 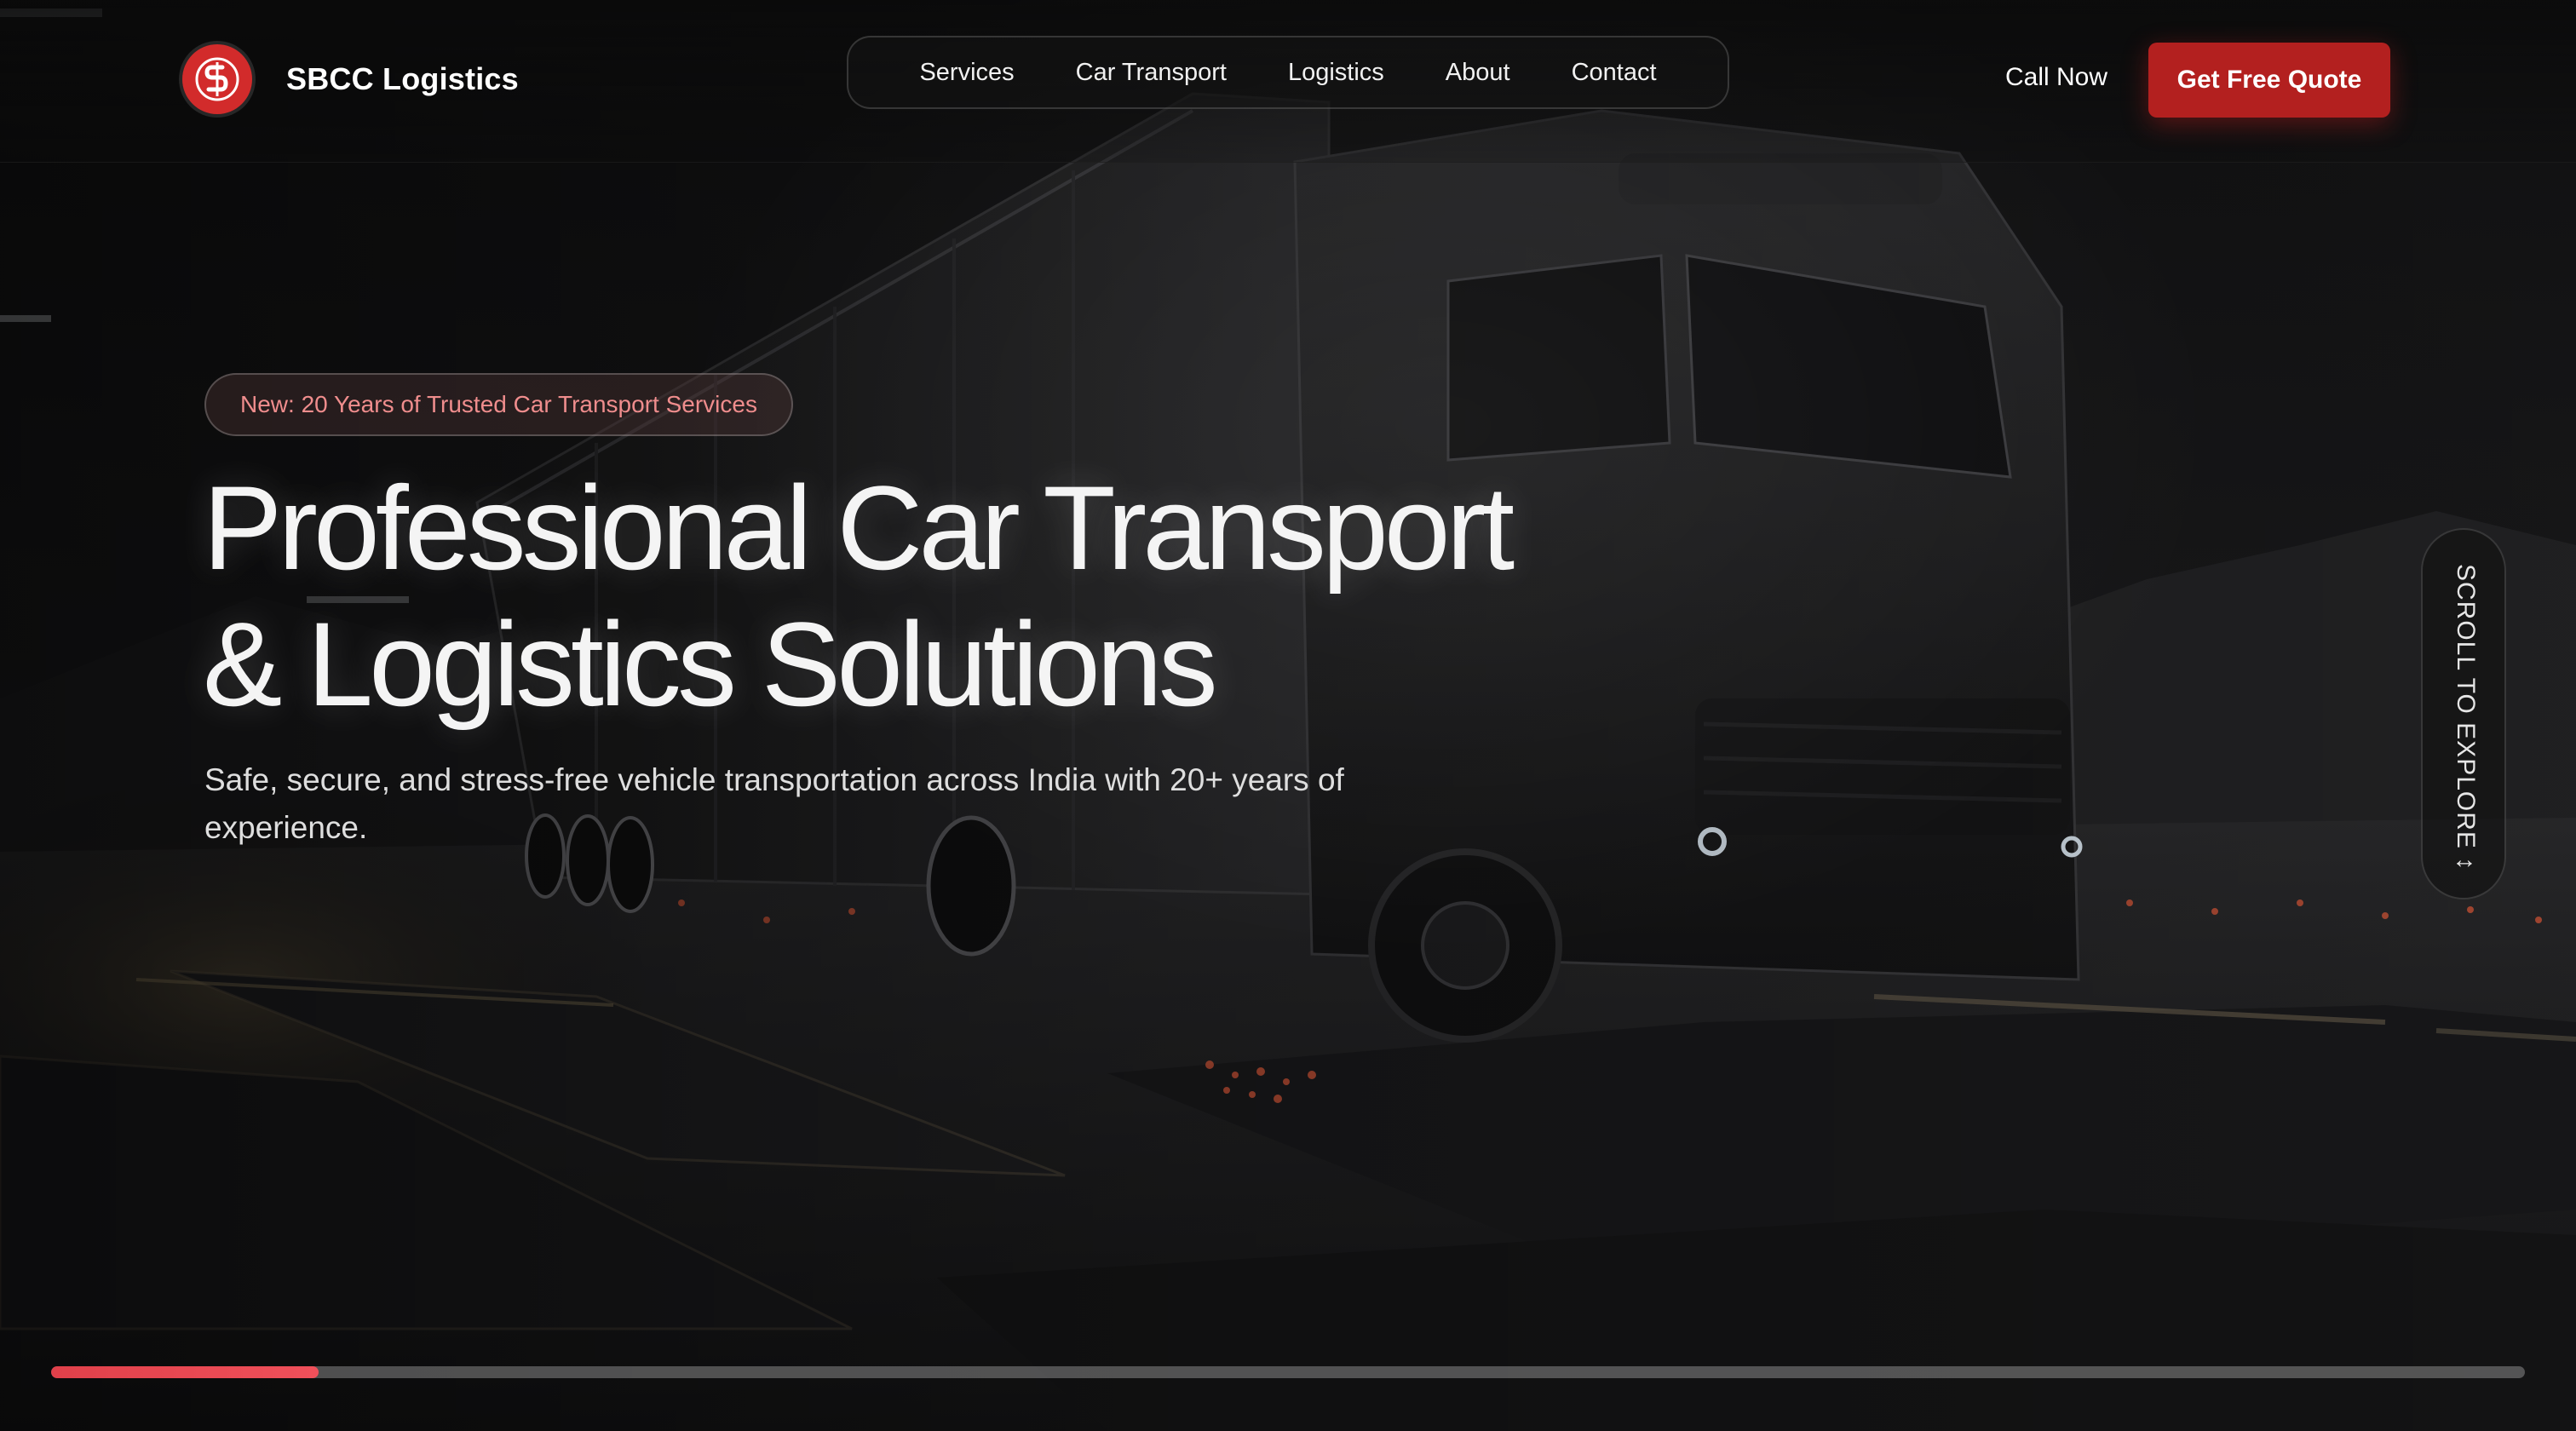 What do you see at coordinates (1478, 73) in the screenshot?
I see `nav-item-about: About` at bounding box center [1478, 73].